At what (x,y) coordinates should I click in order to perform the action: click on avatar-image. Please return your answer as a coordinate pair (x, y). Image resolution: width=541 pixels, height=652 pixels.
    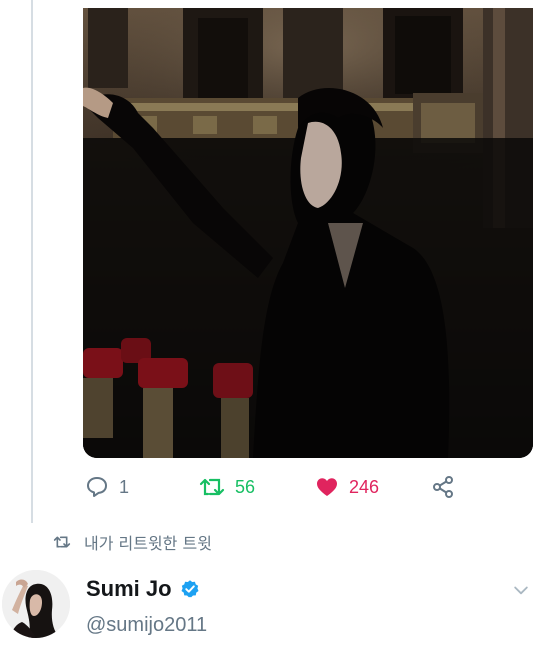
    Looking at the image, I should click on (36, 604).